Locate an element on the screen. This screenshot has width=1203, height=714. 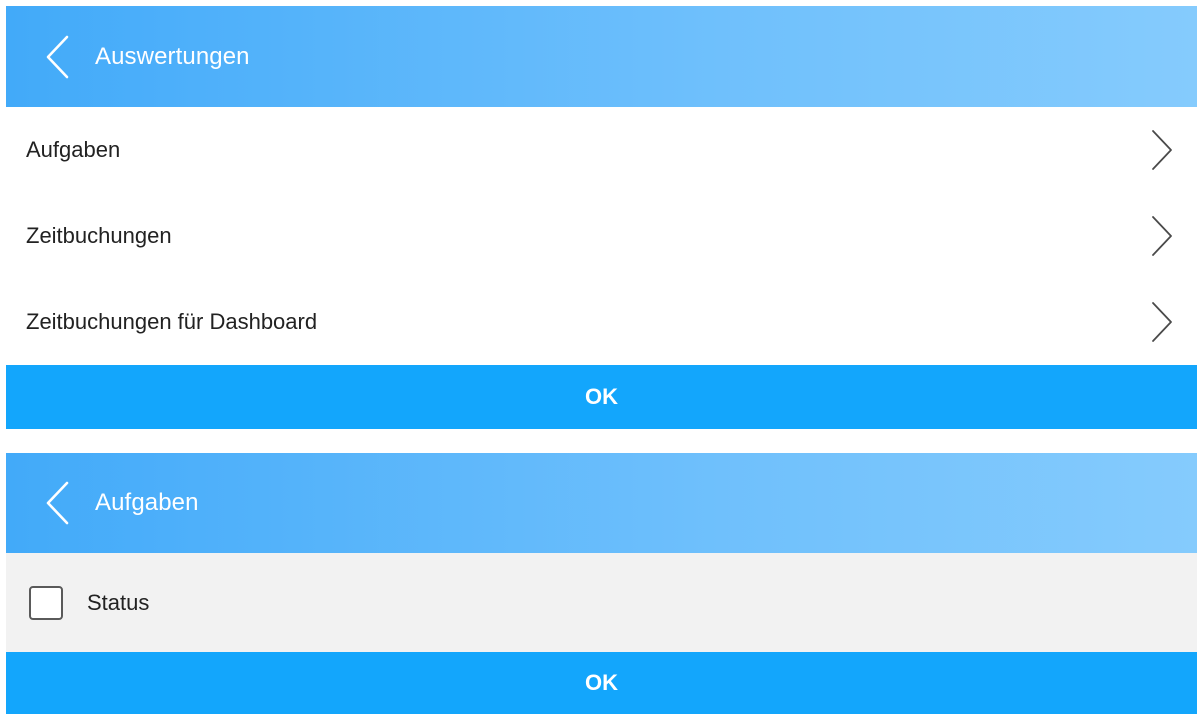
tasks-header: Aufgaben is located at coordinates (601, 503).